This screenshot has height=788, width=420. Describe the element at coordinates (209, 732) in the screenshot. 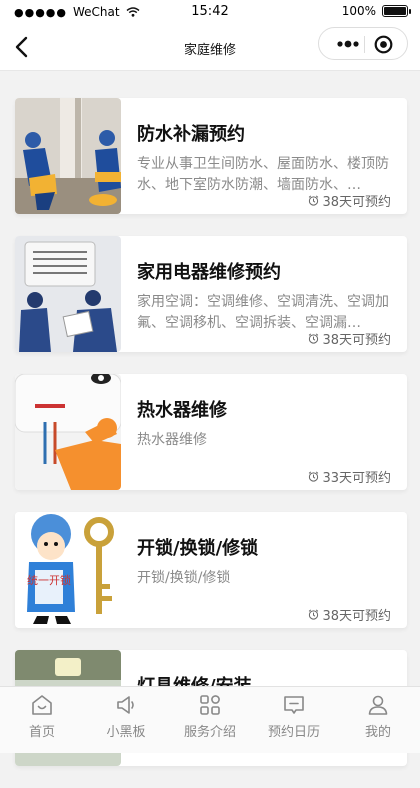

I see `tab-label: 服务介绍` at that location.